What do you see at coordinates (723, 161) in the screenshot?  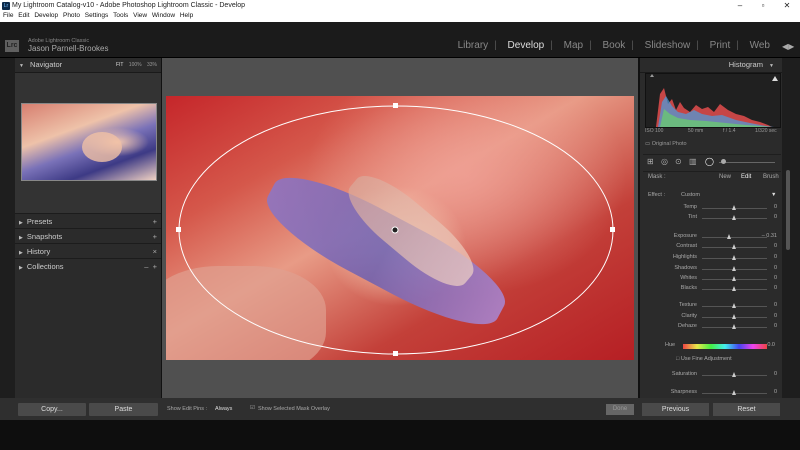 I see `brush-slider-knob` at bounding box center [723, 161].